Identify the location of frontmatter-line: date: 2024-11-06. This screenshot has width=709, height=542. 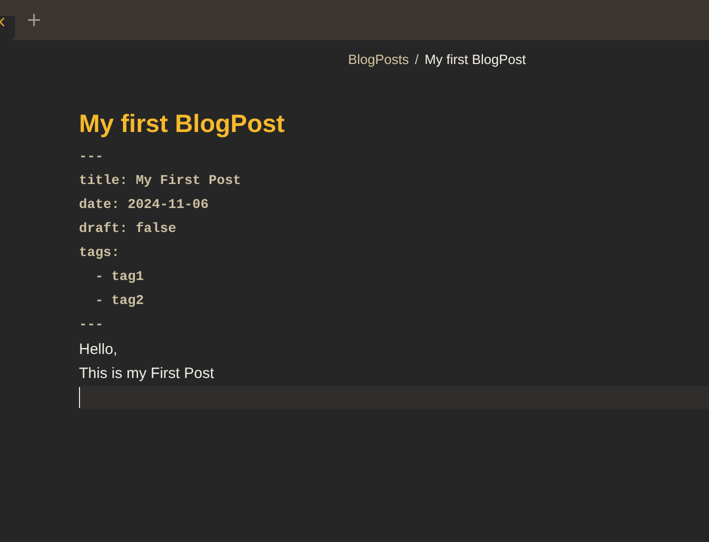
(144, 206).